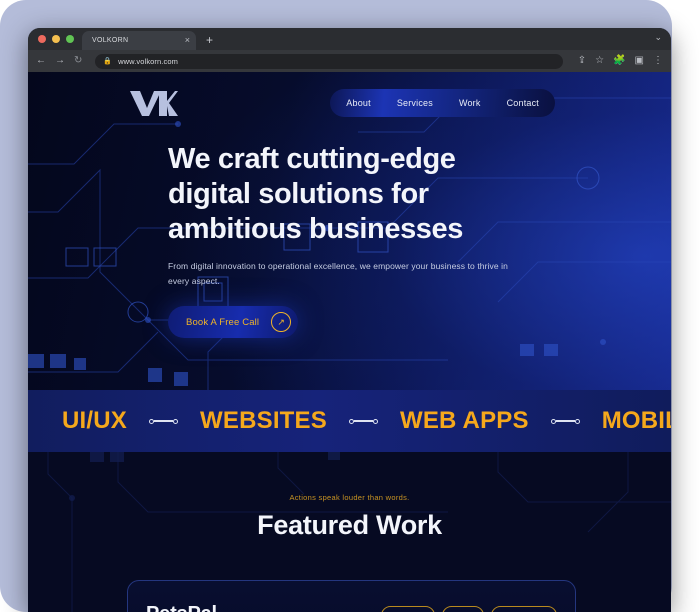 Image resolution: width=699 pixels, height=612 pixels. What do you see at coordinates (263, 420) in the screenshot?
I see `marquee-item-websites: WEBSITES` at bounding box center [263, 420].